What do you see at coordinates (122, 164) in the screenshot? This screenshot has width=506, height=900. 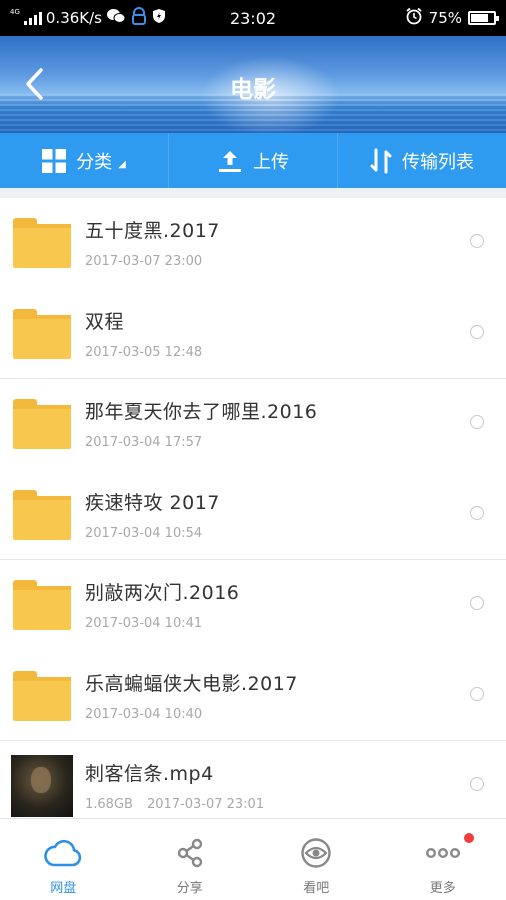 I see `caret-down-icon: ◢` at bounding box center [122, 164].